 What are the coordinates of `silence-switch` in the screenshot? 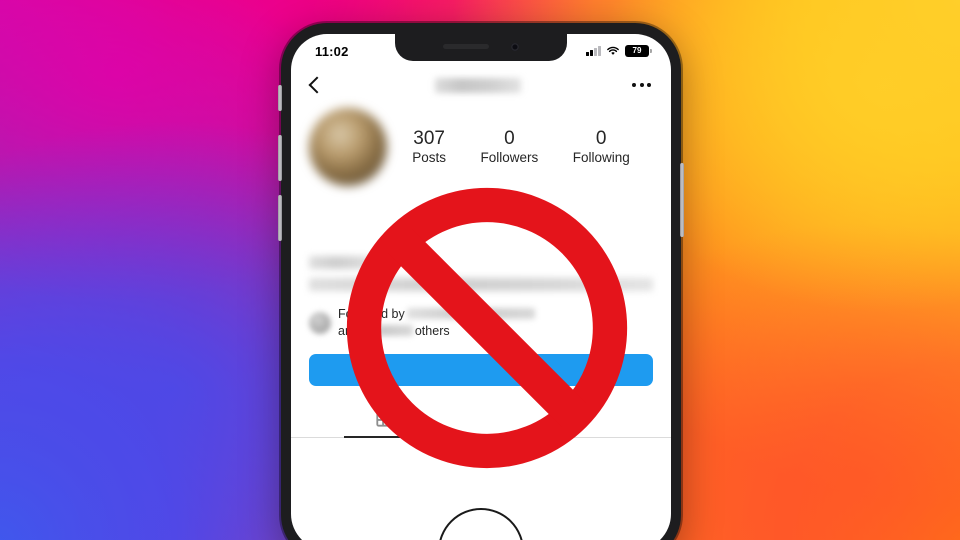 It's located at (280, 98).